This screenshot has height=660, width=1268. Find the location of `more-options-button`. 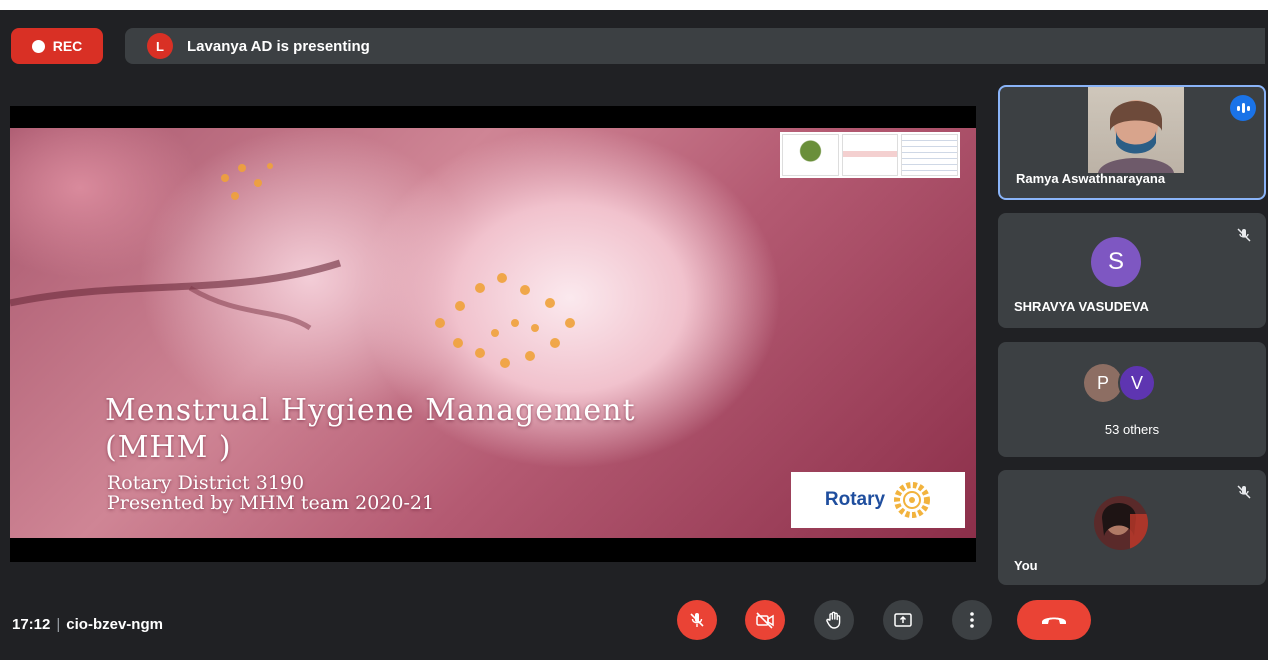

more-options-button is located at coordinates (972, 620).